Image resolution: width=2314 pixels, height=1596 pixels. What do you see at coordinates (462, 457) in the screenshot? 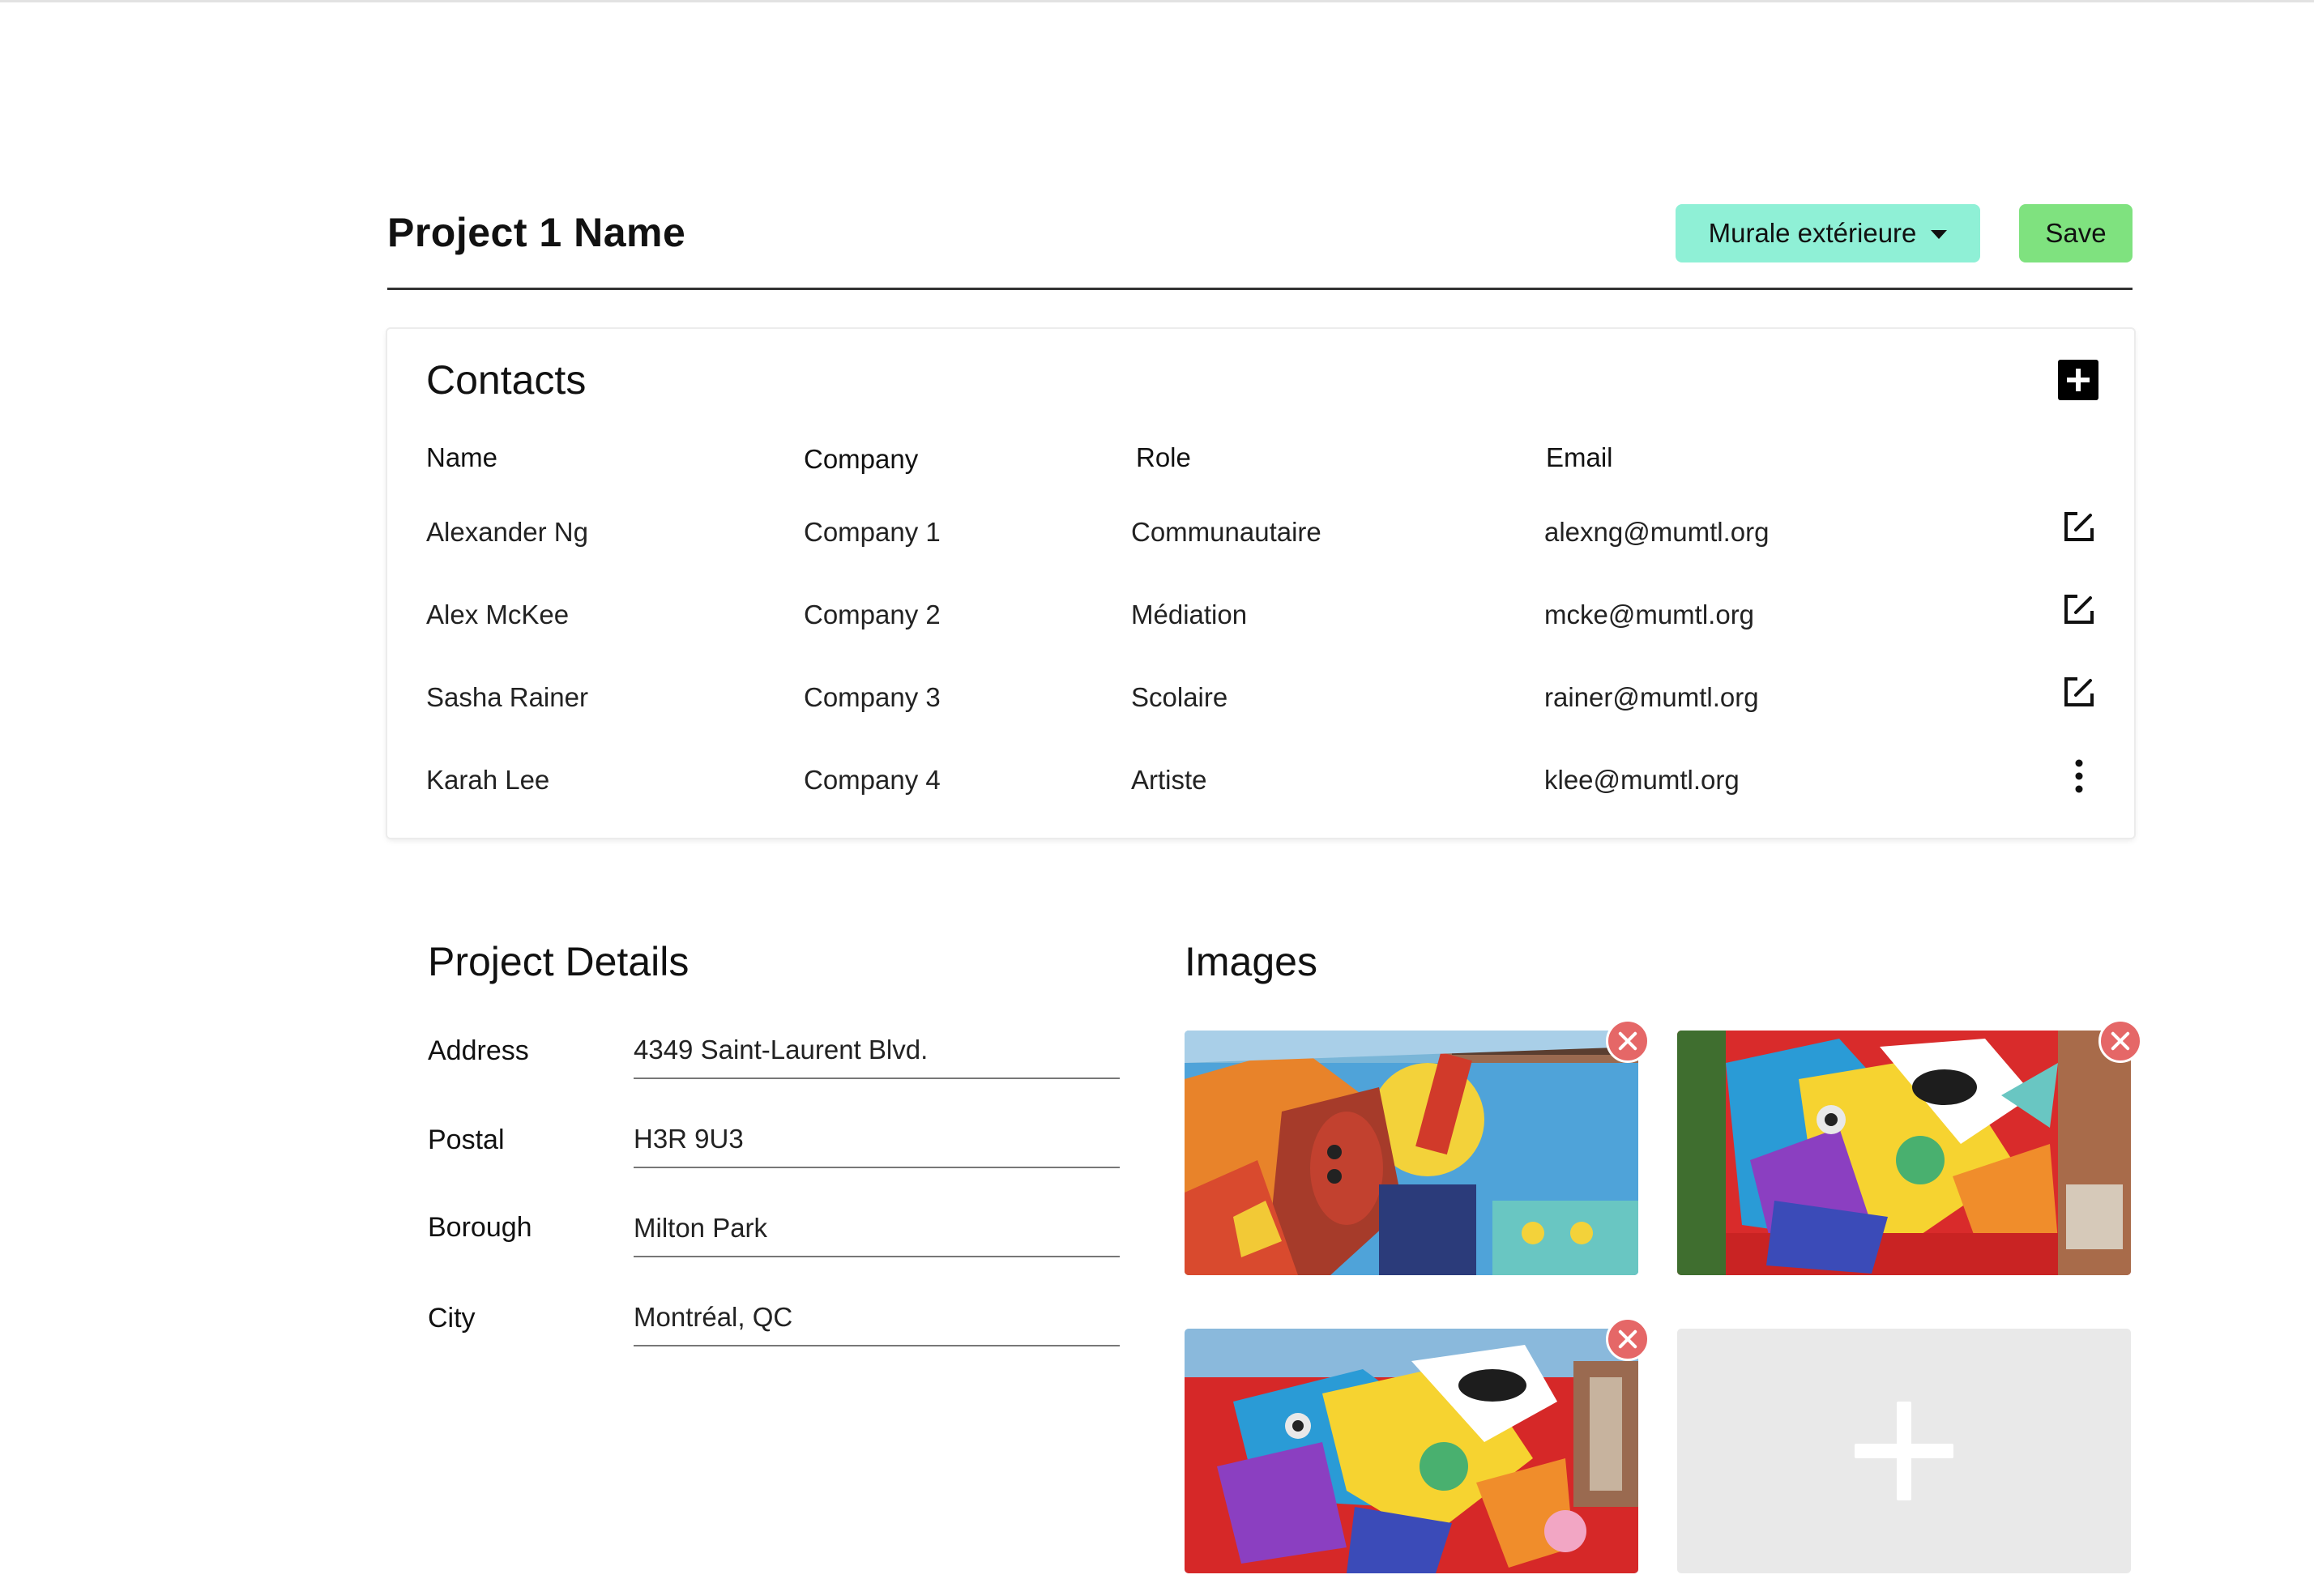
I see `column-header-name: Name` at bounding box center [462, 457].